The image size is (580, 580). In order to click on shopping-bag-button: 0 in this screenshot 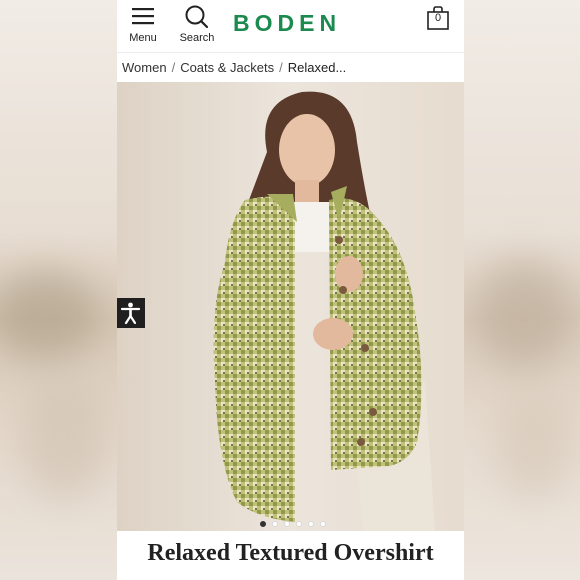, I will do `click(438, 19)`.